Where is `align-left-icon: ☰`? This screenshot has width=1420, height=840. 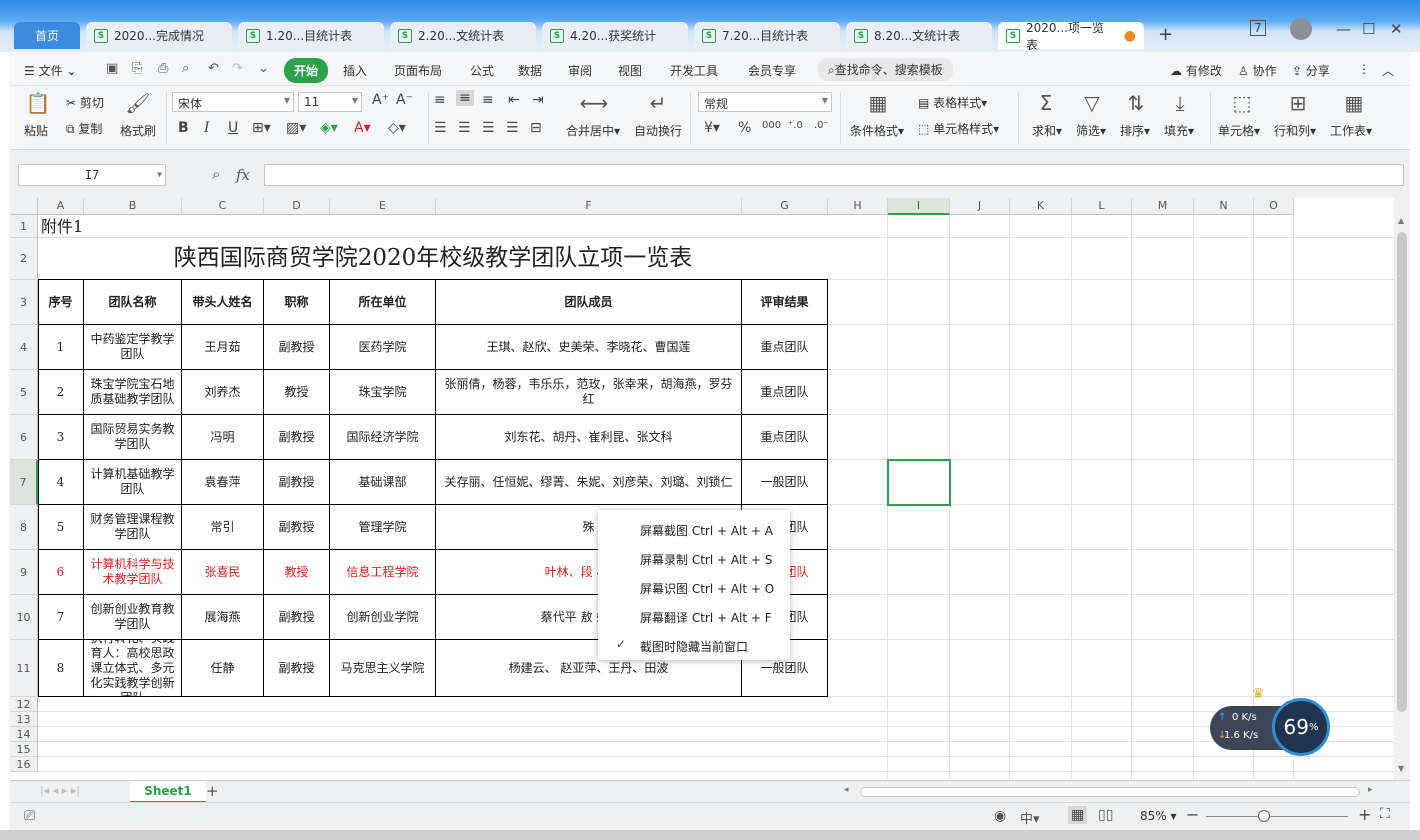 align-left-icon: ☰ is located at coordinates (440, 128).